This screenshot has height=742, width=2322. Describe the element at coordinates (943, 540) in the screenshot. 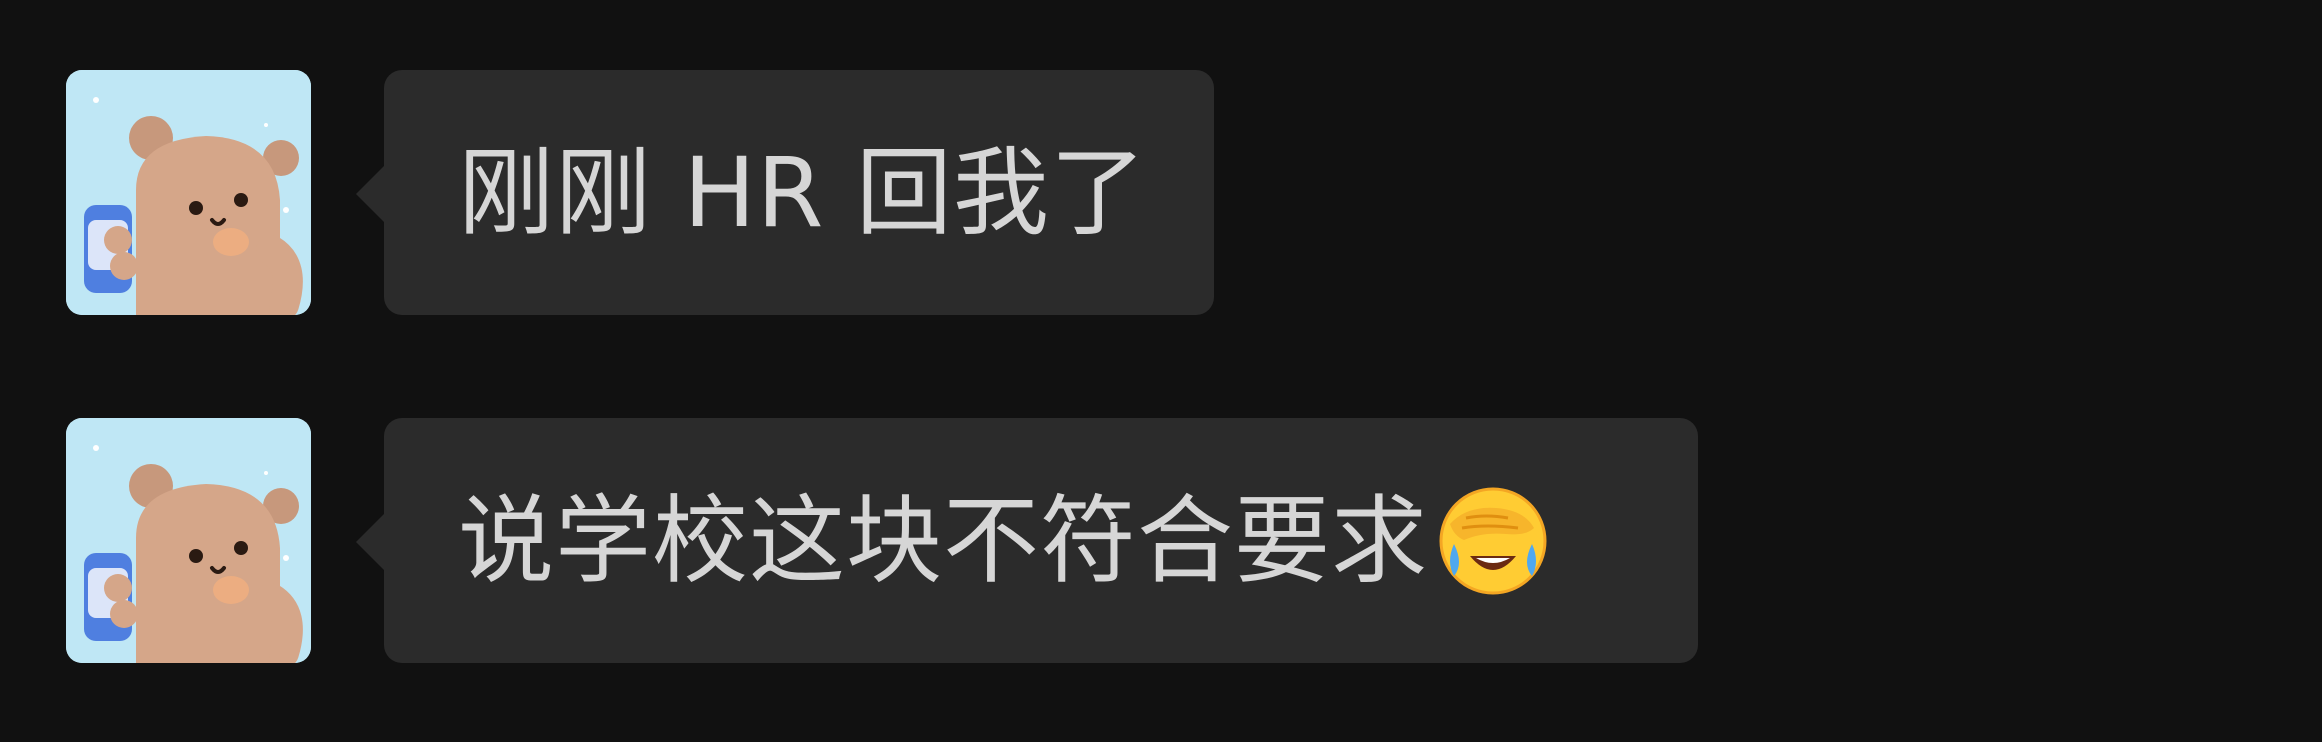

I see `message-text: 说学校这块不符合要求` at that location.